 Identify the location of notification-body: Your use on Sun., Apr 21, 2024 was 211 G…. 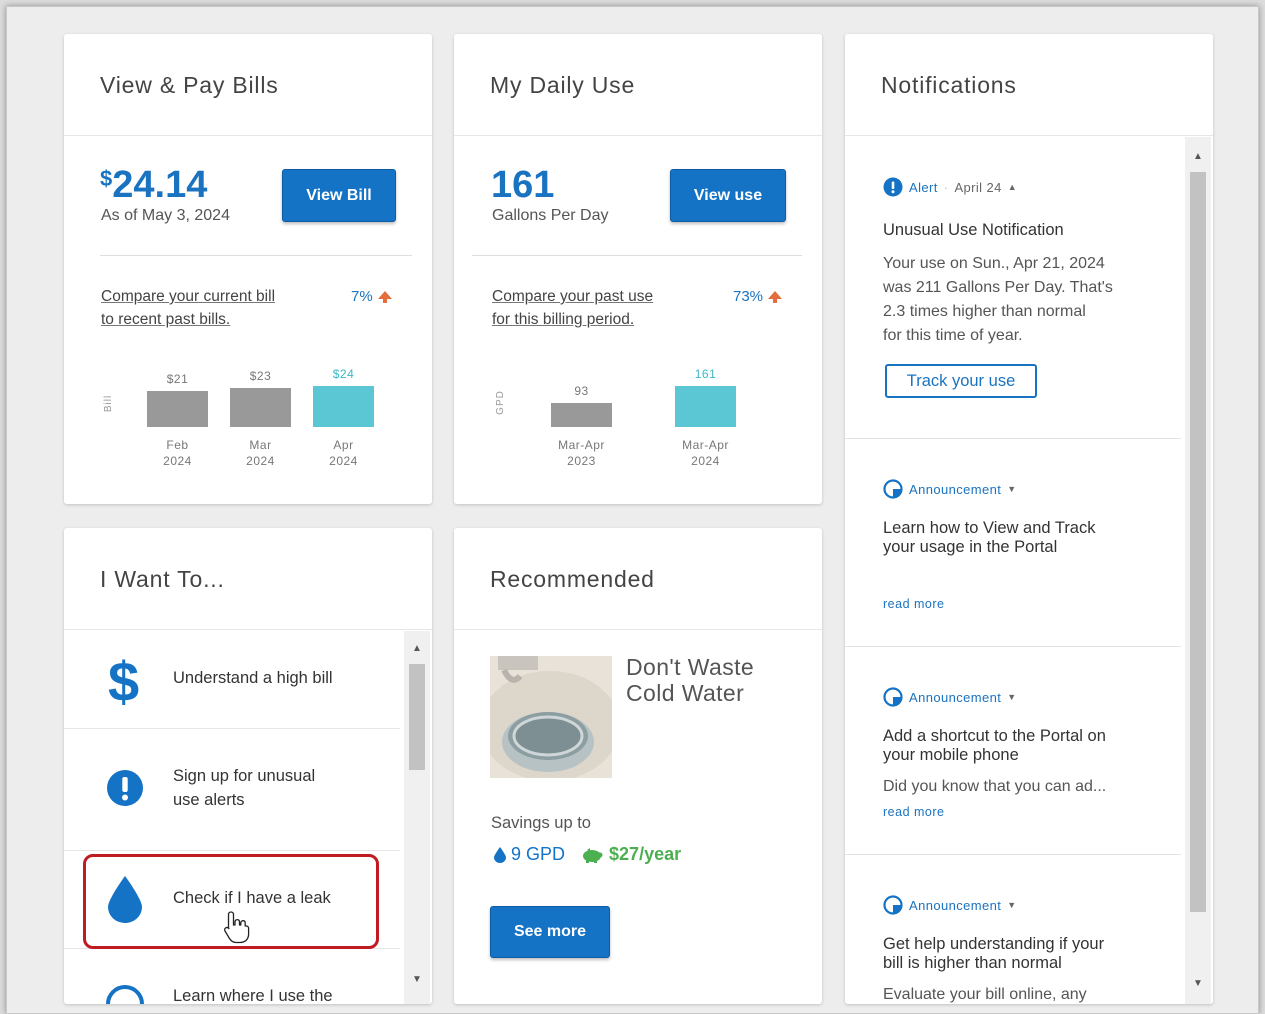
(998, 299).